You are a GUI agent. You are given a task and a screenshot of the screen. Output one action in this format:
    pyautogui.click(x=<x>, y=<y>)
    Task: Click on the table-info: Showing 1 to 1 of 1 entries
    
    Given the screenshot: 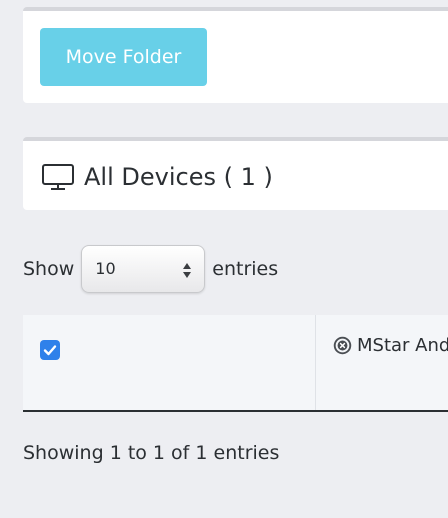 What is the action you would take?
    pyautogui.click(x=151, y=453)
    